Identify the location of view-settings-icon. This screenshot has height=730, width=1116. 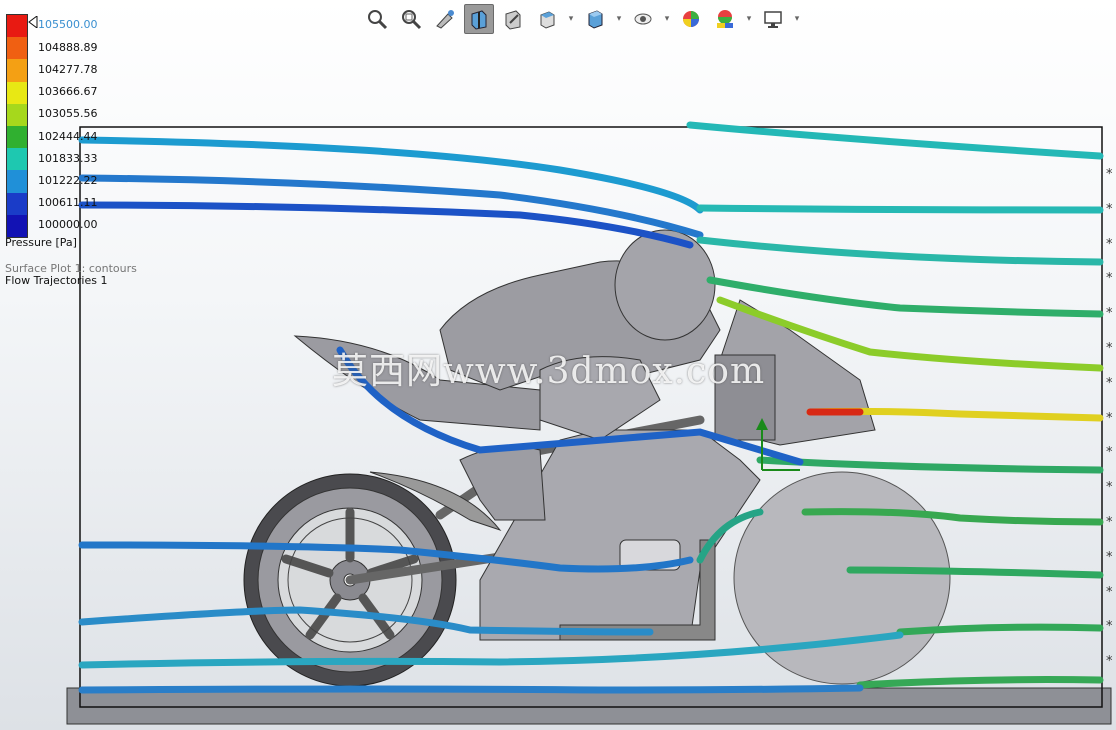
(773, 19).